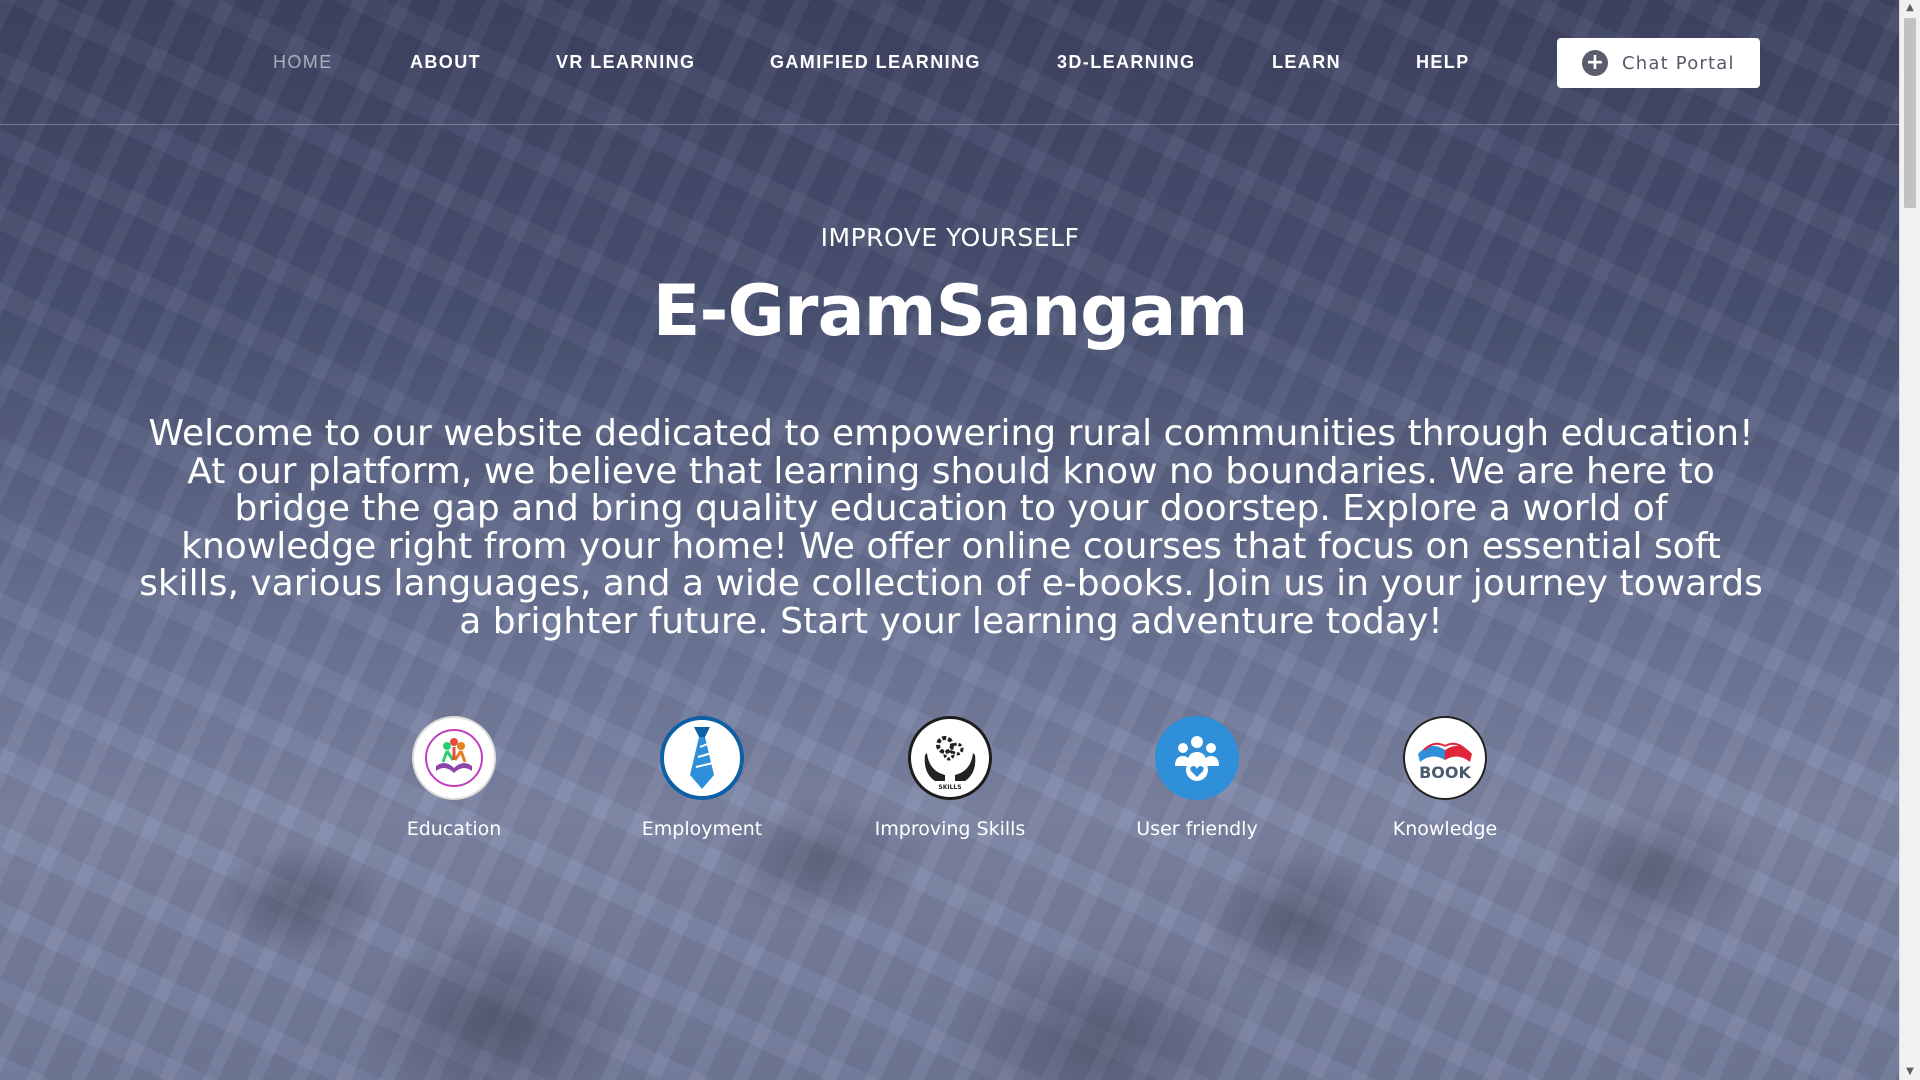  What do you see at coordinates (454, 758) in the screenshot?
I see `education-icon` at bounding box center [454, 758].